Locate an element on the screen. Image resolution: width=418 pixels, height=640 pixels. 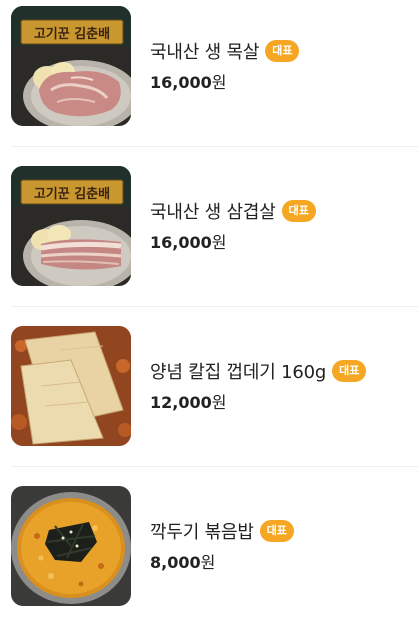
menu-item-name: 국내산 생 목살 is located at coordinates (204, 51).